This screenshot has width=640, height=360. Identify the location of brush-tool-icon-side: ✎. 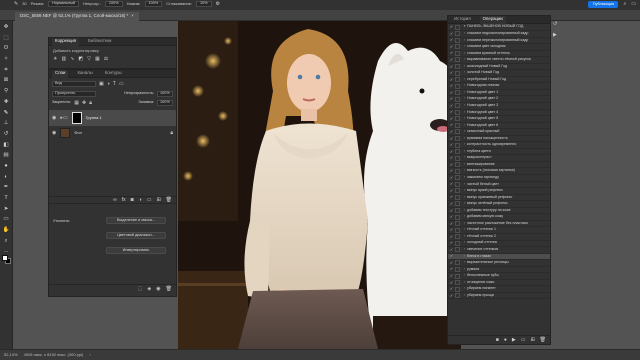
(6, 113).